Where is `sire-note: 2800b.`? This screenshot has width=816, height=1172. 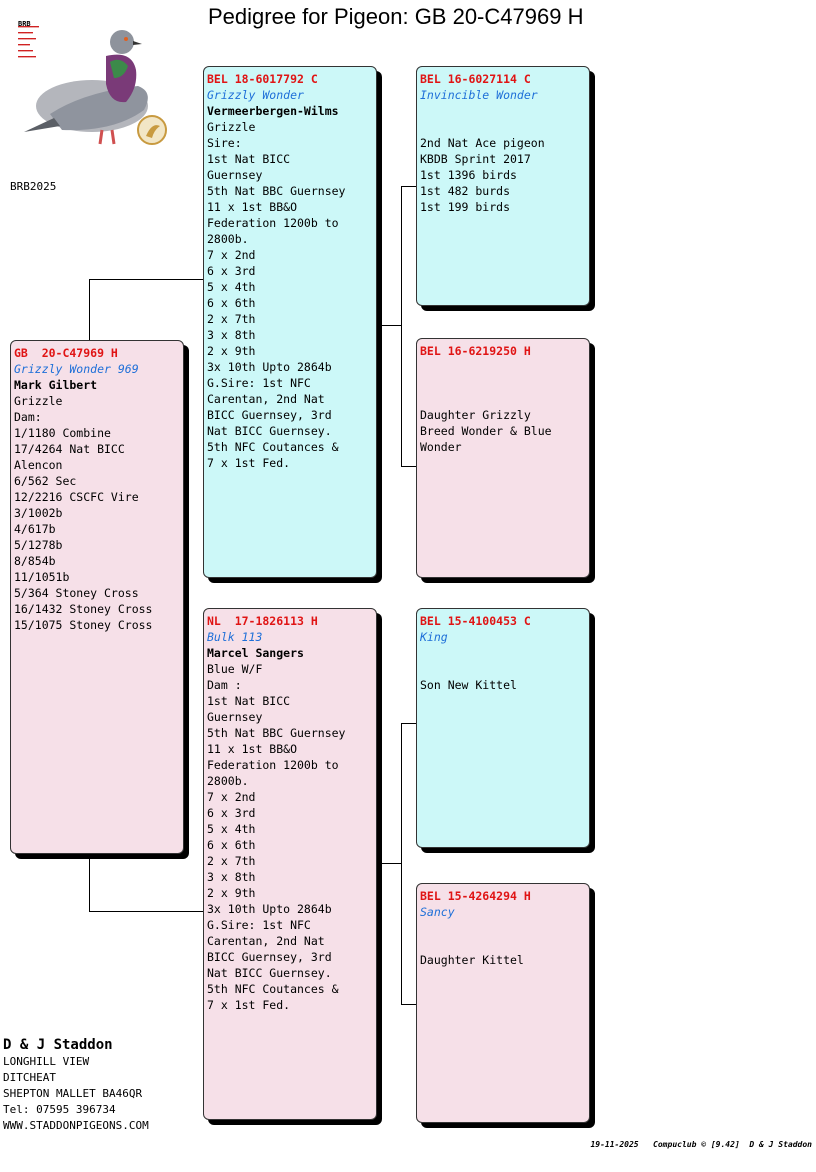 sire-note: 2800b. is located at coordinates (228, 239).